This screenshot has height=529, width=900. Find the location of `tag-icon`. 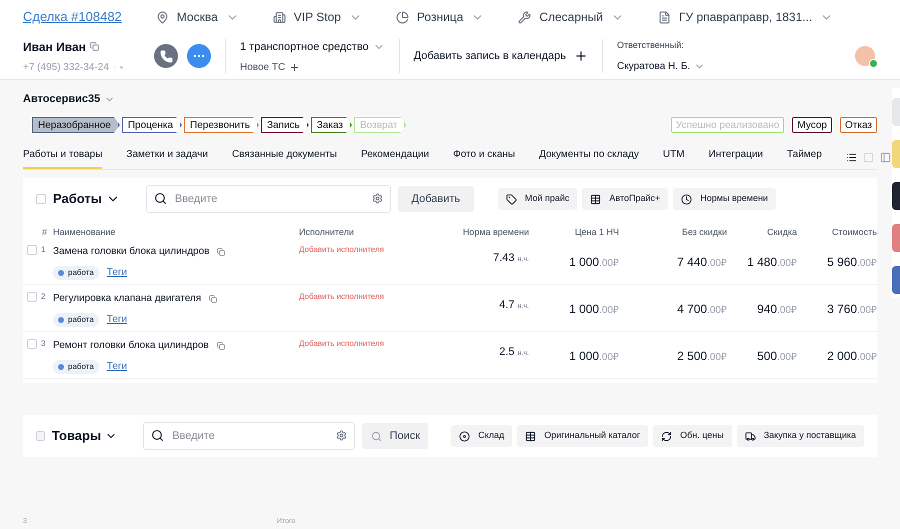

tag-icon is located at coordinates (511, 199).